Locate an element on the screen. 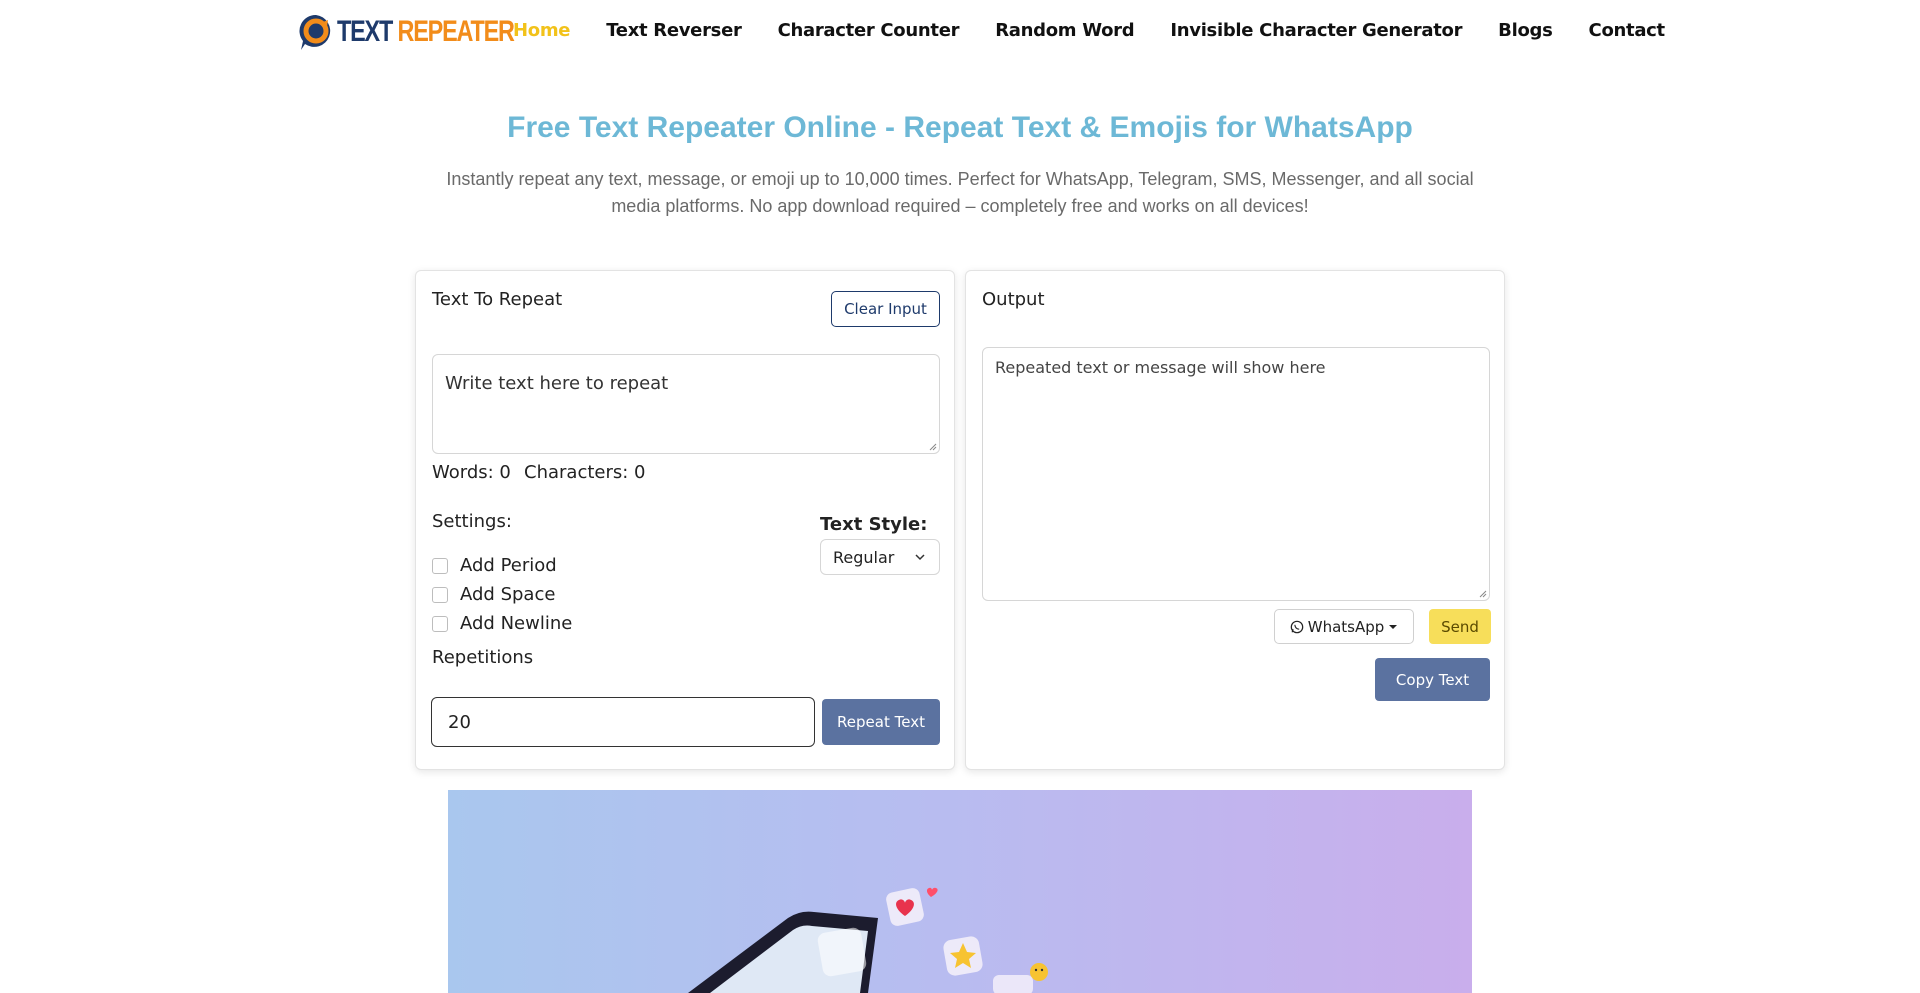  hero-illustration is located at coordinates (960, 891).